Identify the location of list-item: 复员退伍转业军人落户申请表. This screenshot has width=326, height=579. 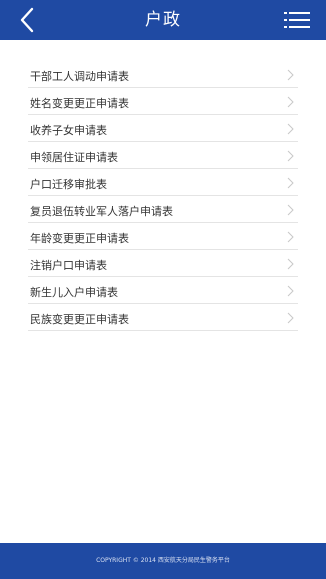
(163, 209).